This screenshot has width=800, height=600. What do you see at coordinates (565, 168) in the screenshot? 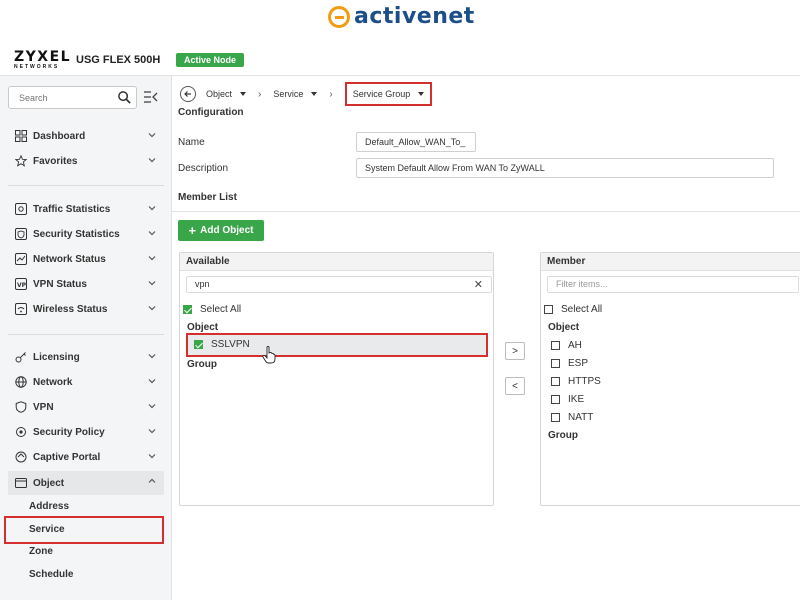
I see `description-field: System Default Allow From WAN To ZyWALL` at bounding box center [565, 168].